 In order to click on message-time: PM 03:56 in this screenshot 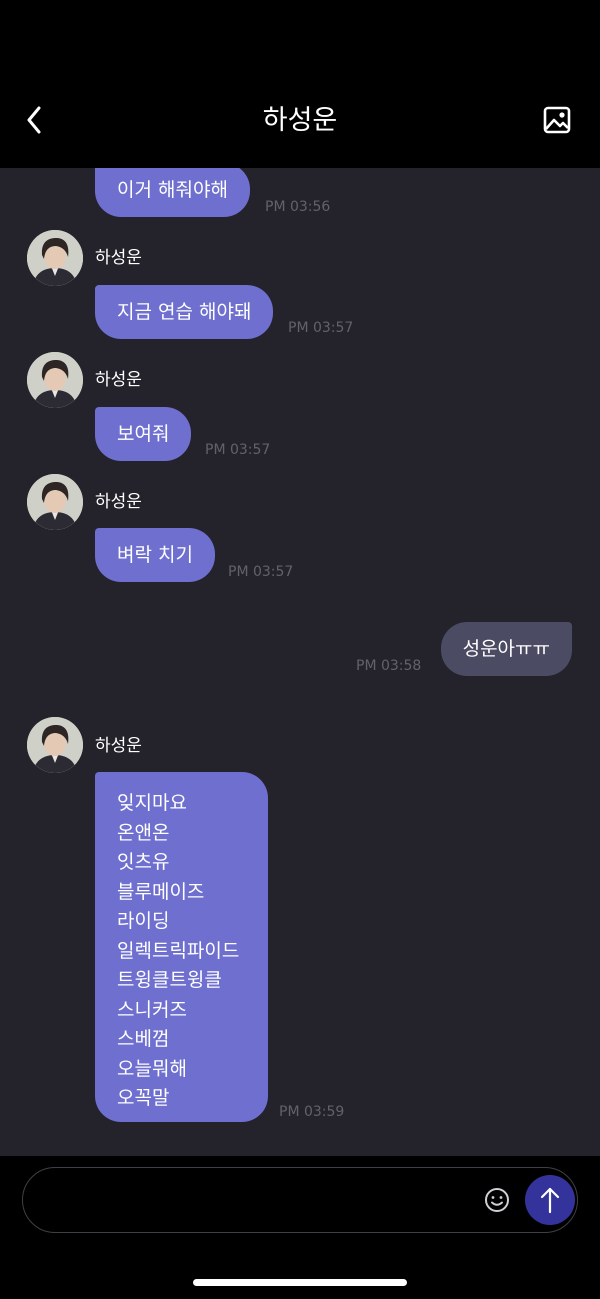, I will do `click(298, 207)`.